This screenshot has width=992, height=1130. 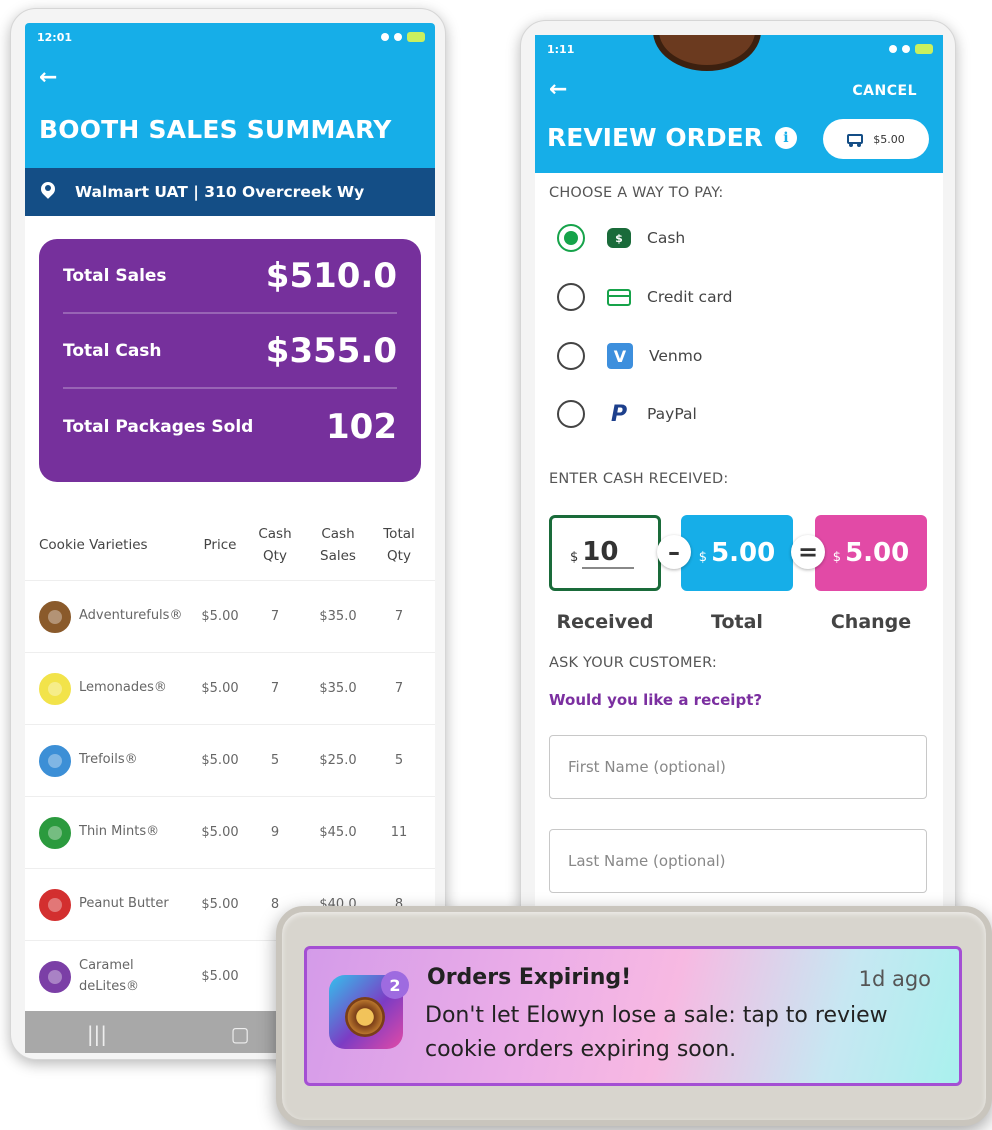 I want to click on received-label: Received, so click(x=605, y=622).